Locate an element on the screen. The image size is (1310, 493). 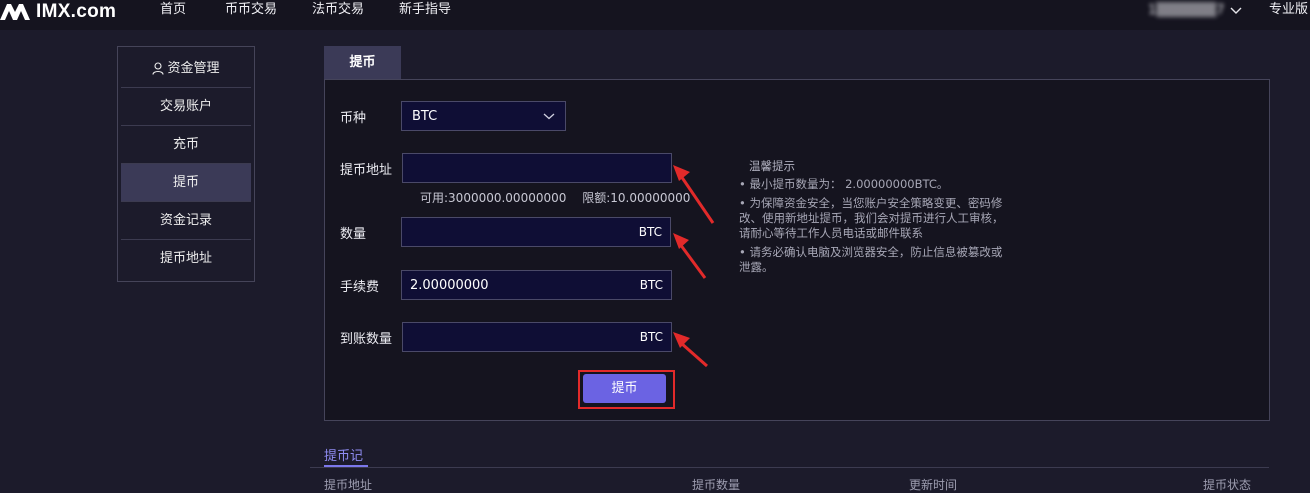
tips-title: 温馨提示 is located at coordinates (772, 166).